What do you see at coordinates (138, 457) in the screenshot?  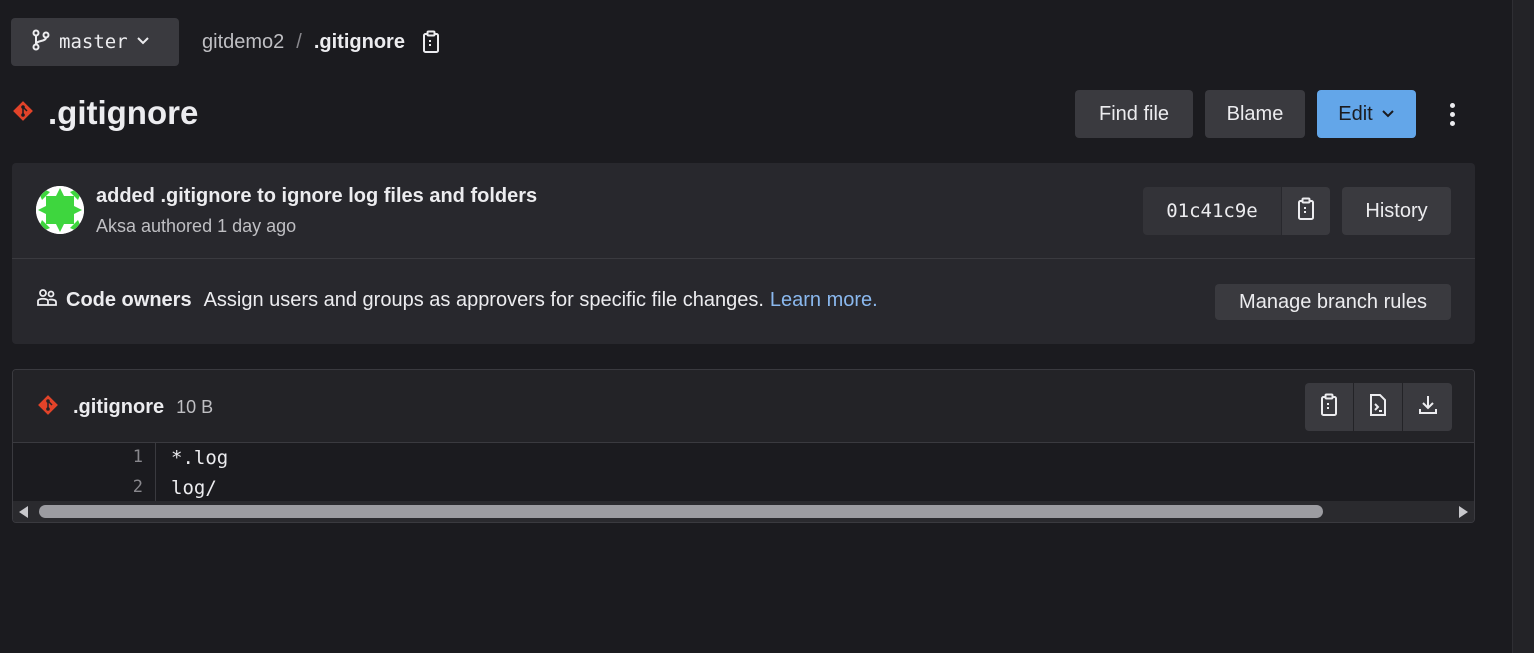 I see `line-number: 1` at bounding box center [138, 457].